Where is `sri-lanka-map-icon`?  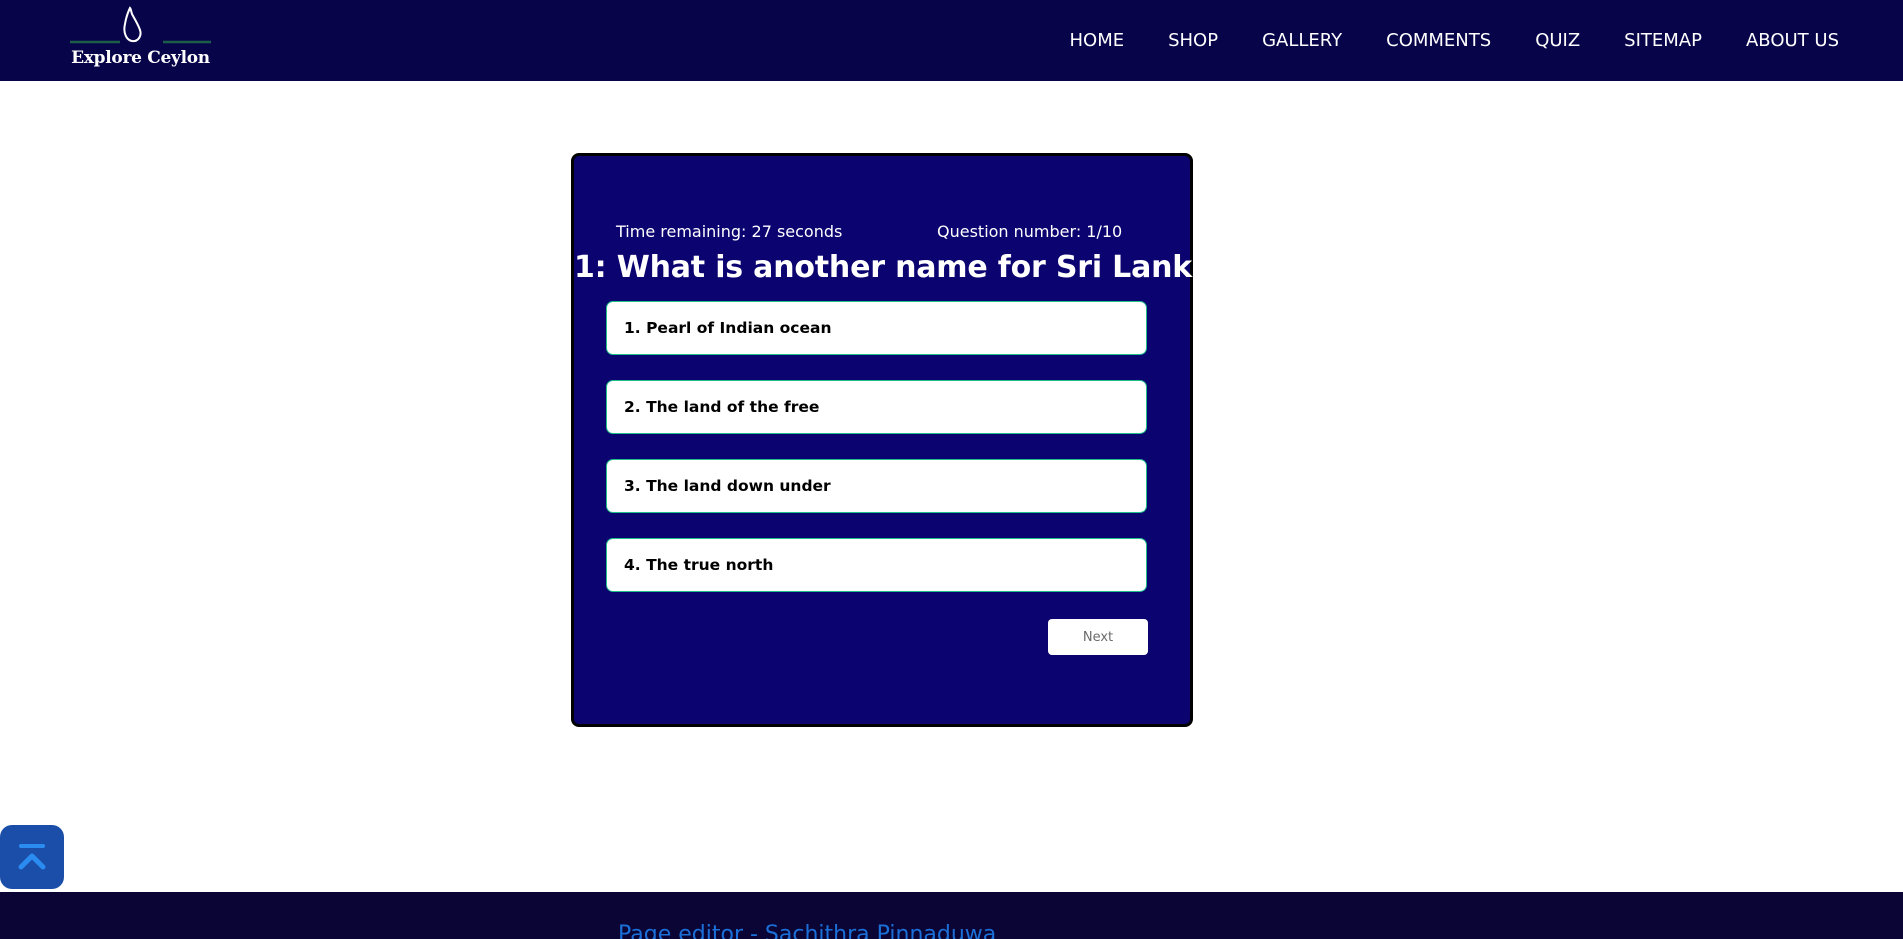
sri-lanka-map-icon is located at coordinates (140, 25).